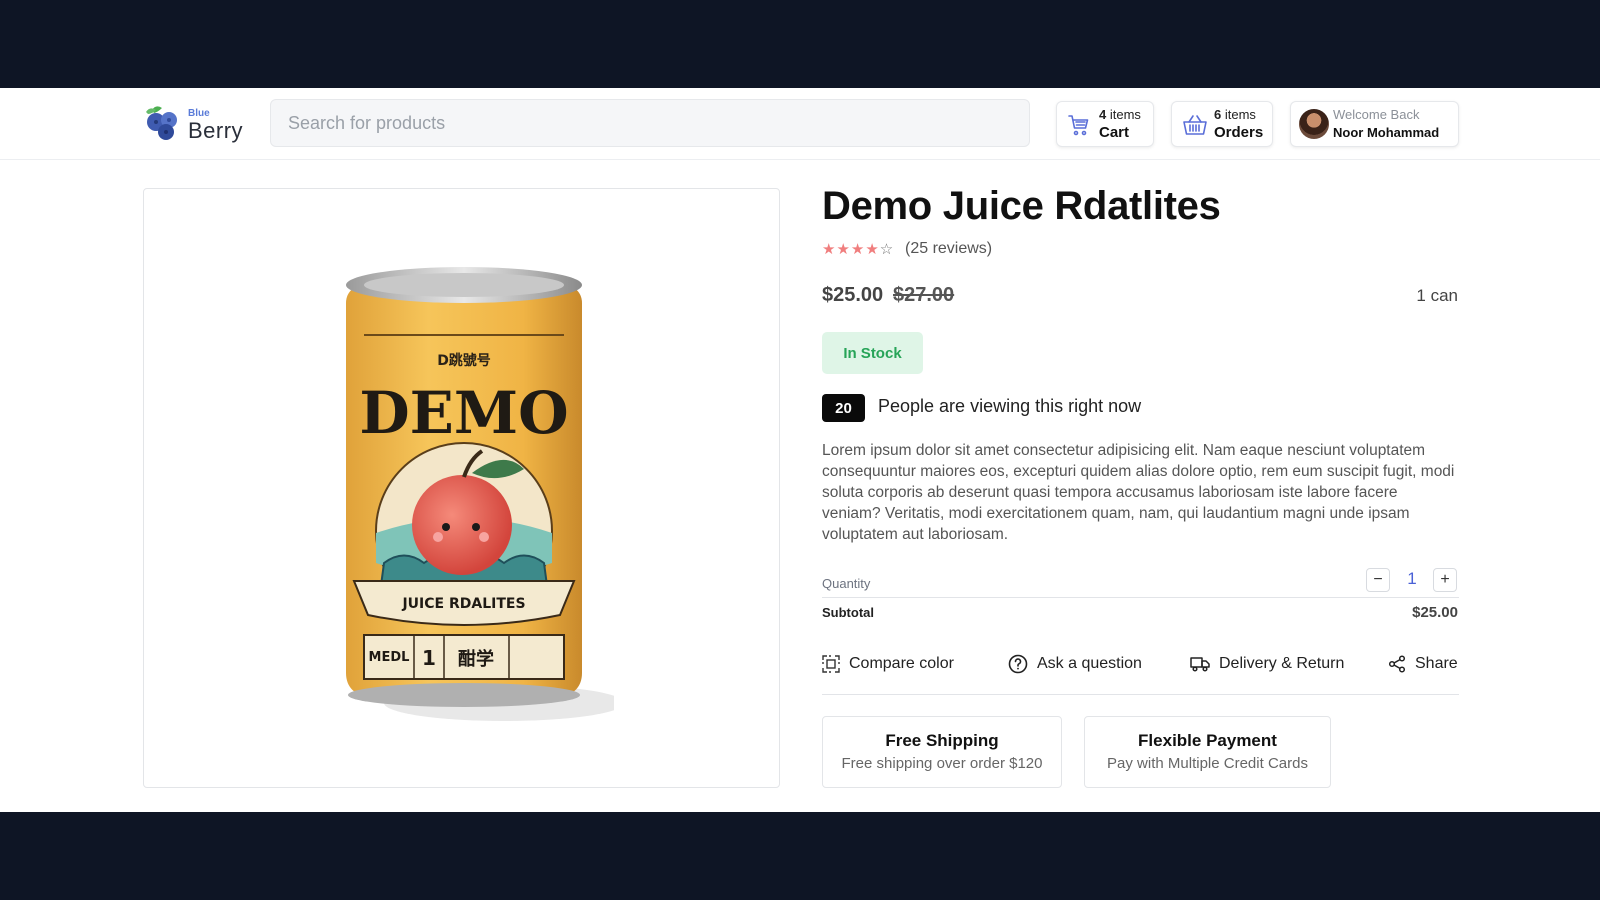  What do you see at coordinates (1397, 664) in the screenshot?
I see `share-icon` at bounding box center [1397, 664].